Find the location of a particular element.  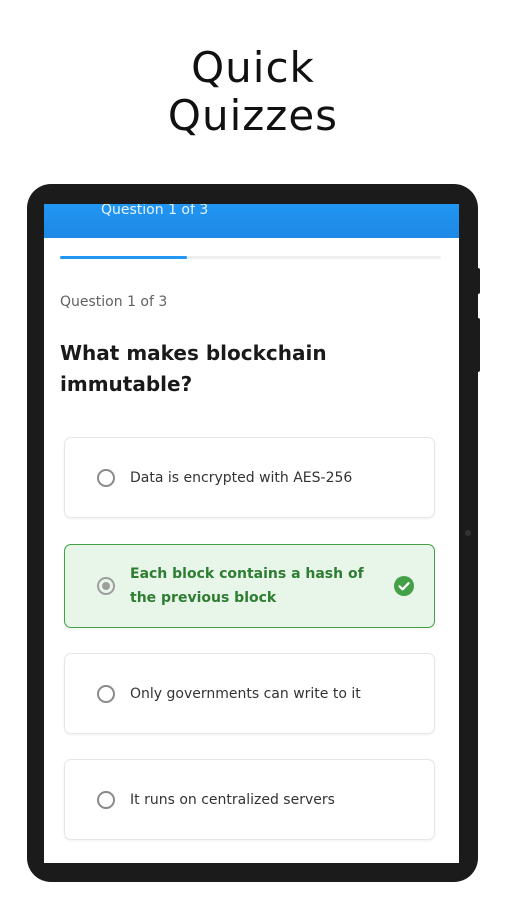

answer-option: Data is encrypted with AES-256 is located at coordinates (249, 477).